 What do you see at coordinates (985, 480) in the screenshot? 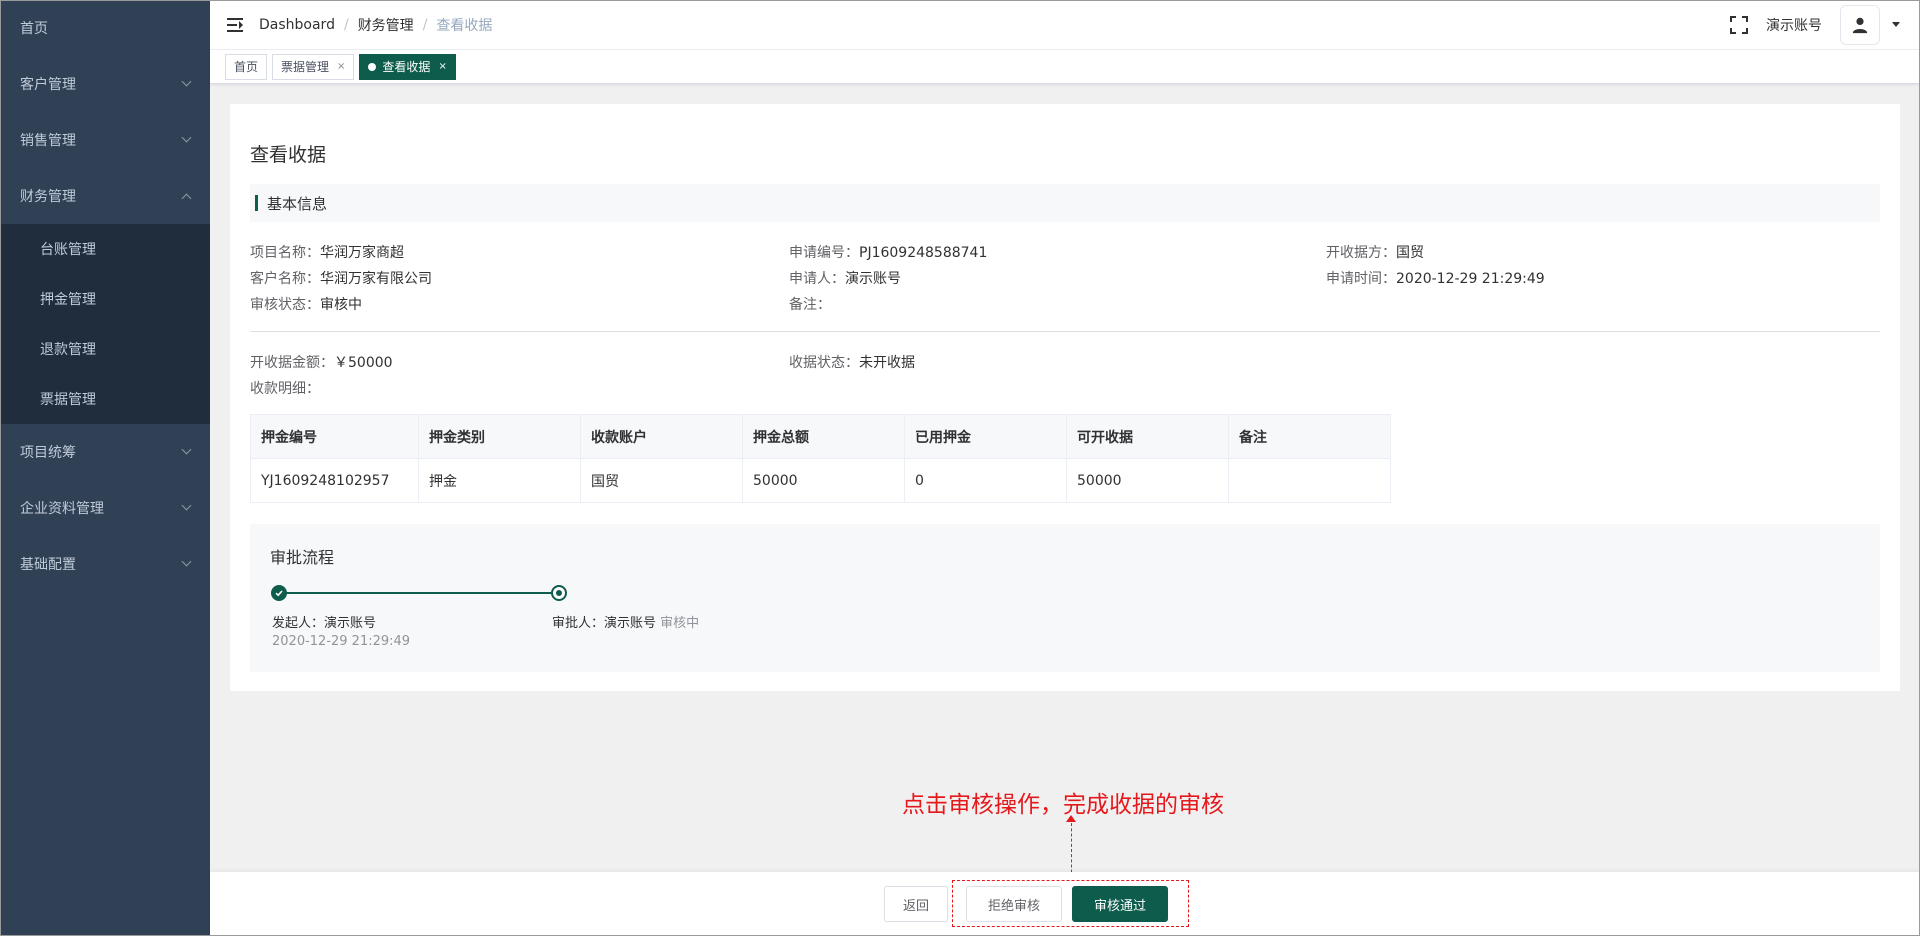
I see `table-cell: 0` at bounding box center [985, 480].